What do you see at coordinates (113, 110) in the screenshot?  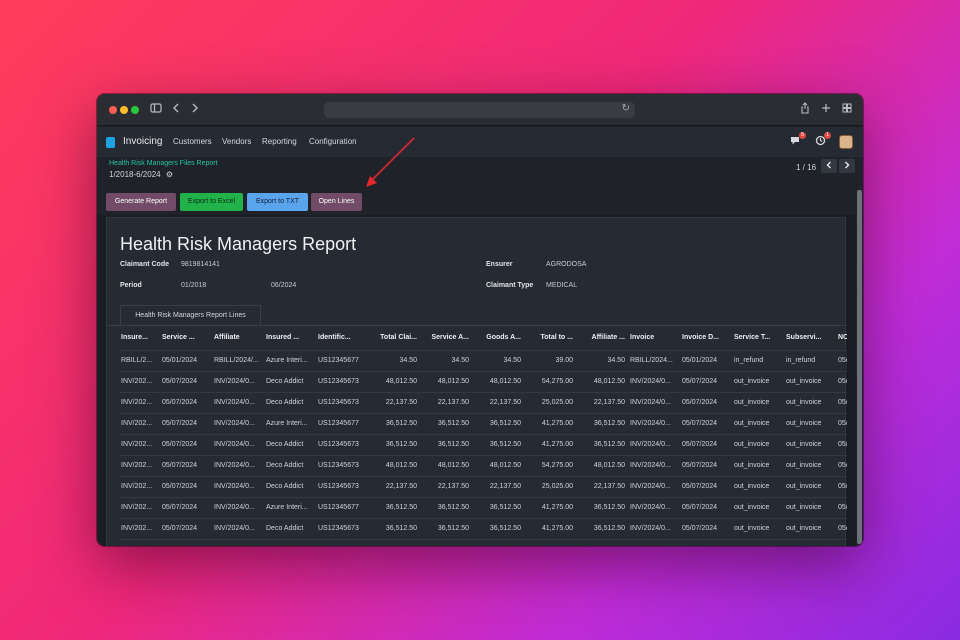 I see `close-window-button` at bounding box center [113, 110].